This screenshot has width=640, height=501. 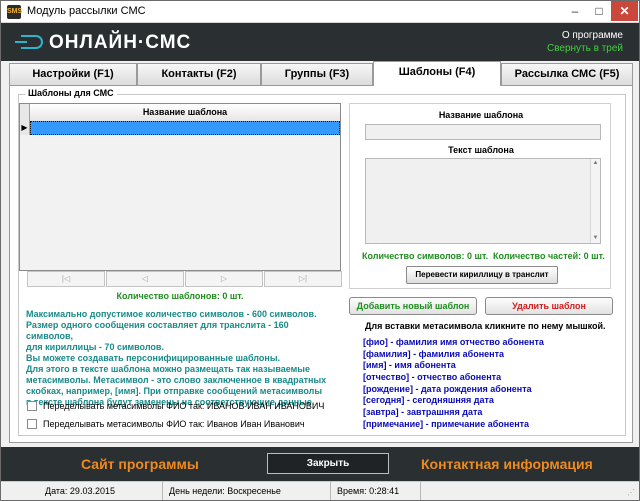 What do you see at coordinates (25, 128) in the screenshot?
I see `row-indicator-icon: ▶` at bounding box center [25, 128].